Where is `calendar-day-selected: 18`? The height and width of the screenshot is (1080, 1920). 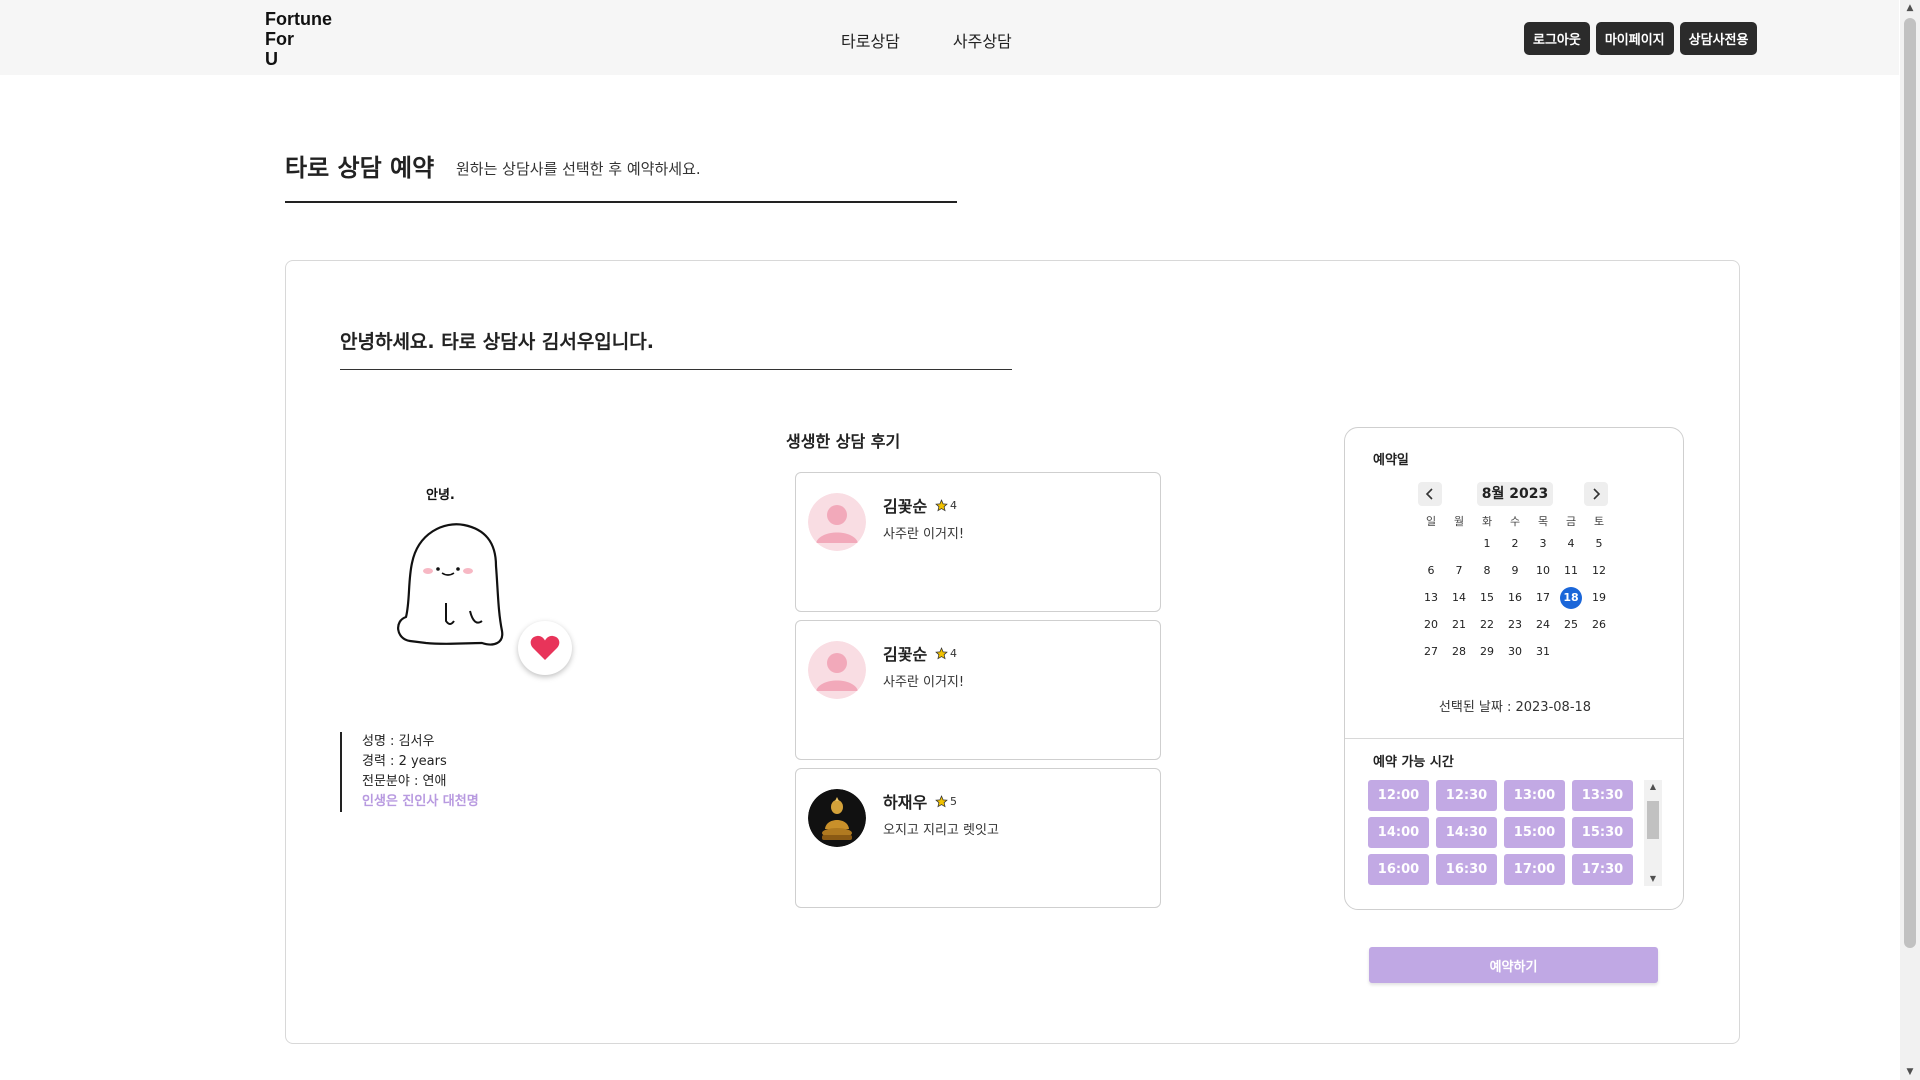
calendar-day-selected: 18 is located at coordinates (1571, 597).